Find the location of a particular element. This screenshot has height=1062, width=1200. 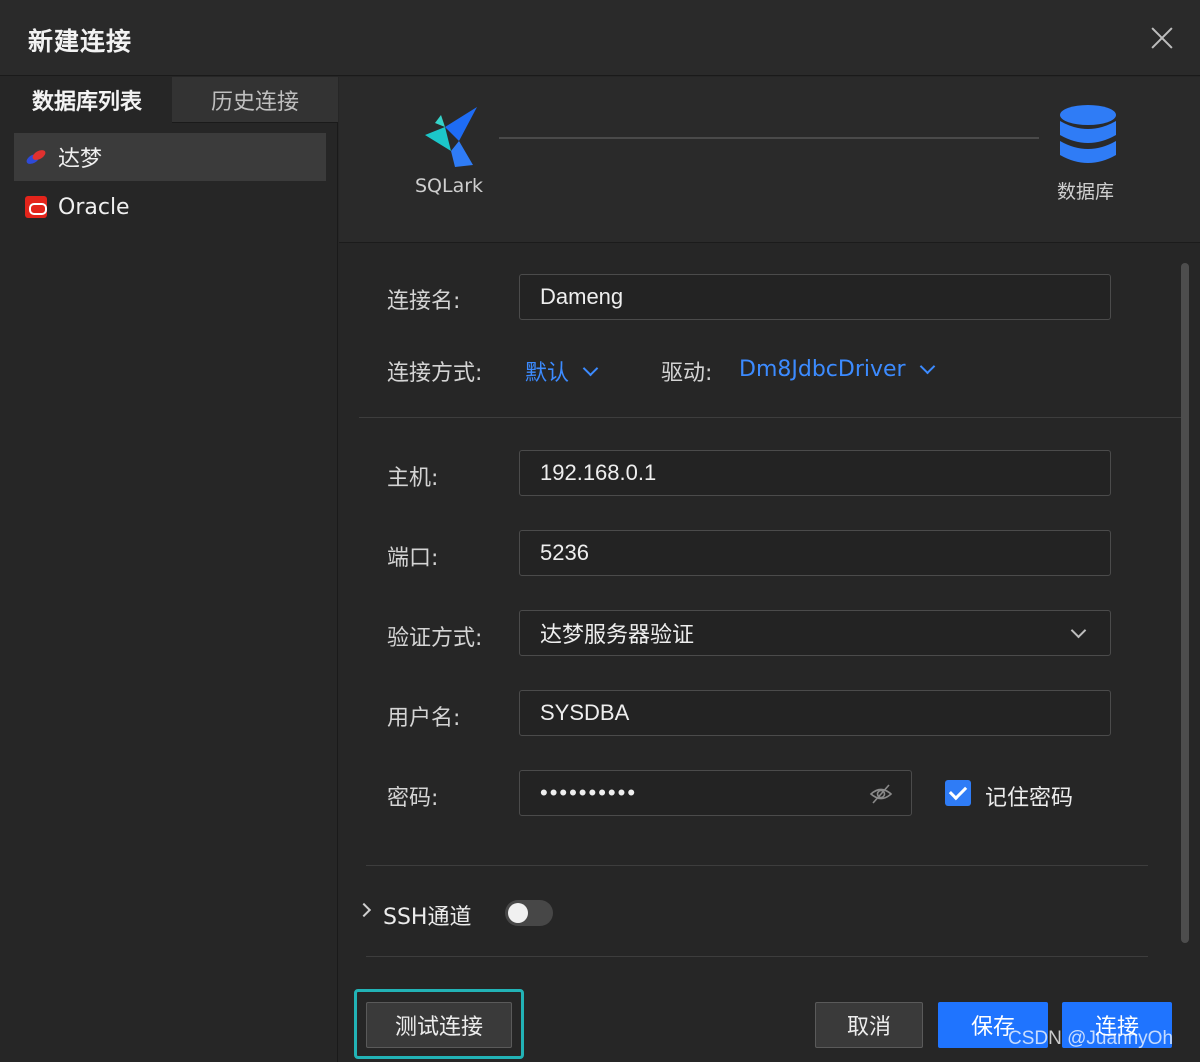

tab-history-connections: 历史连接 is located at coordinates (255, 100).